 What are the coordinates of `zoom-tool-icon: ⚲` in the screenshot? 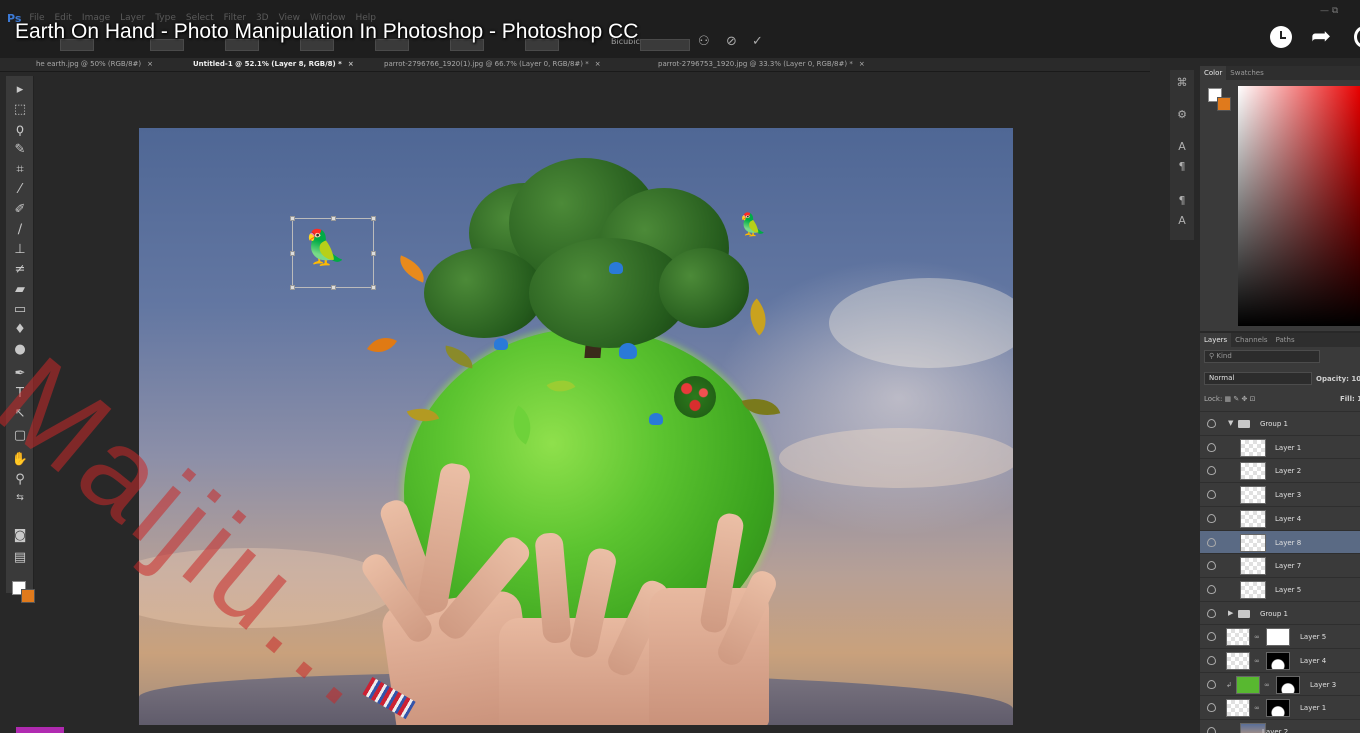 It's located at (20, 480).